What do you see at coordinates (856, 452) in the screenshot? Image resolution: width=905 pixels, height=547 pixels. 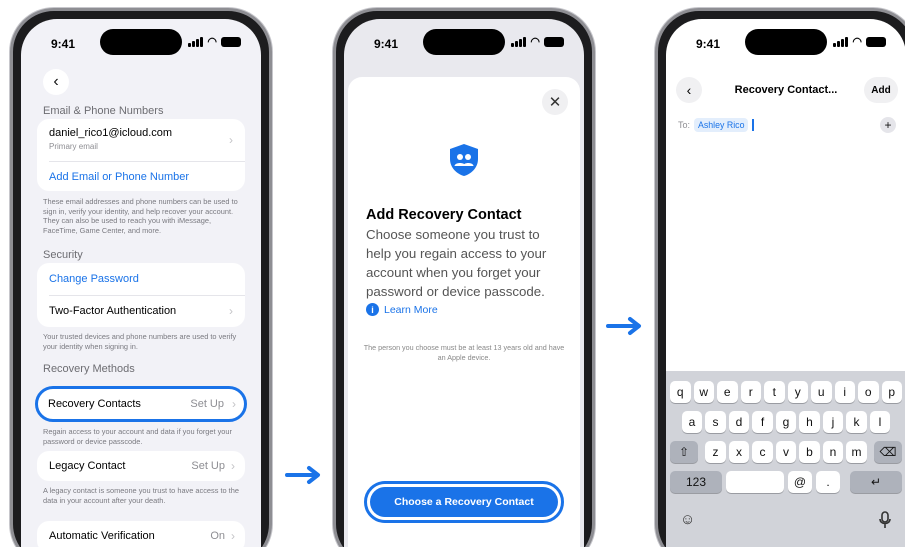 I see `key-m: m` at bounding box center [856, 452].